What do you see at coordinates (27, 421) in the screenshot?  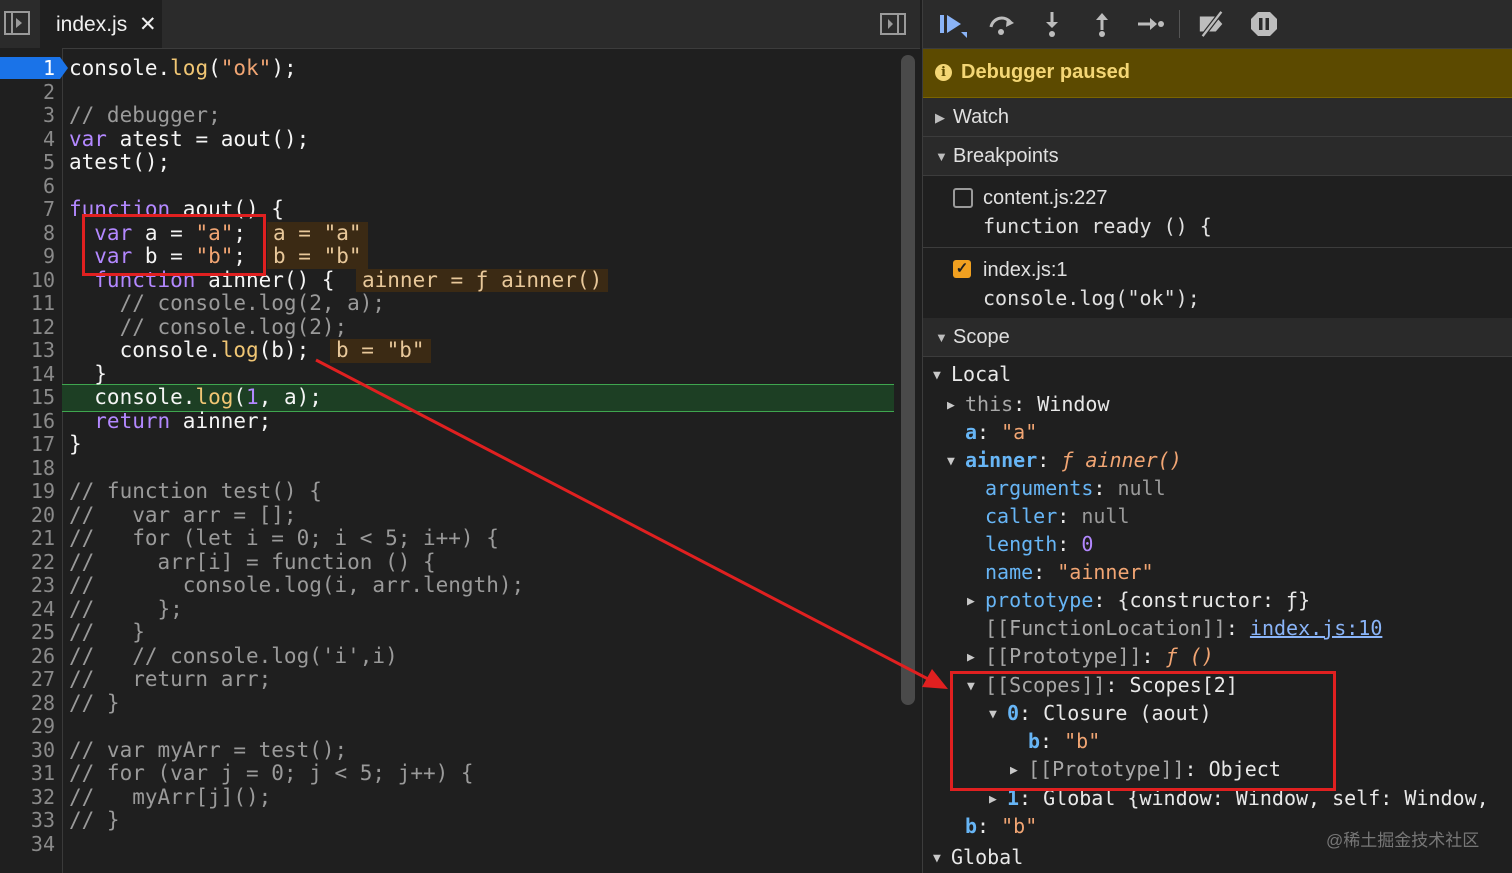 I see `line-number: 16` at bounding box center [27, 421].